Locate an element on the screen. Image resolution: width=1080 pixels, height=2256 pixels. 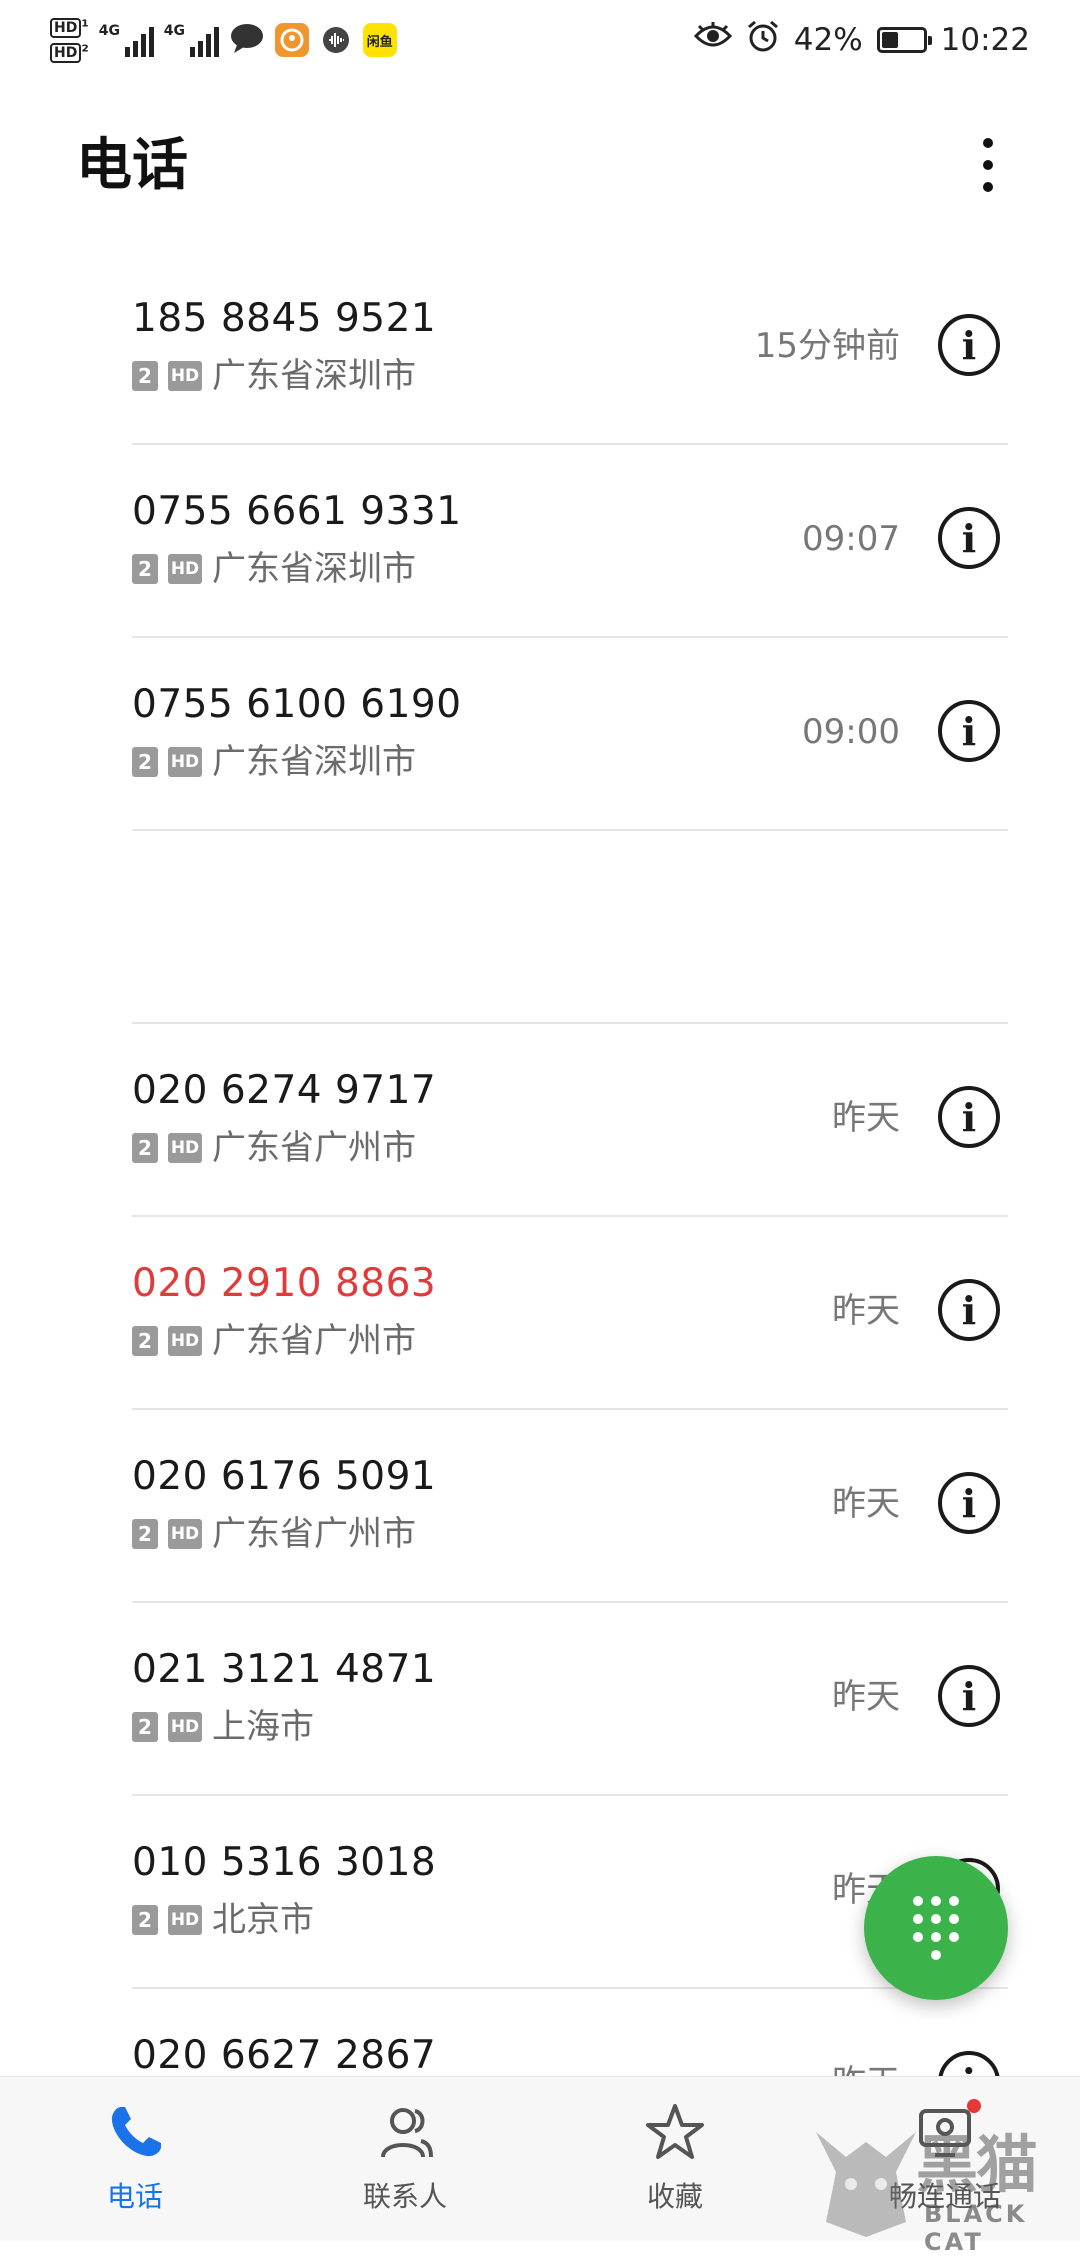
call-meta: 2 HD 上海市 is located at coordinates (223, 1727).